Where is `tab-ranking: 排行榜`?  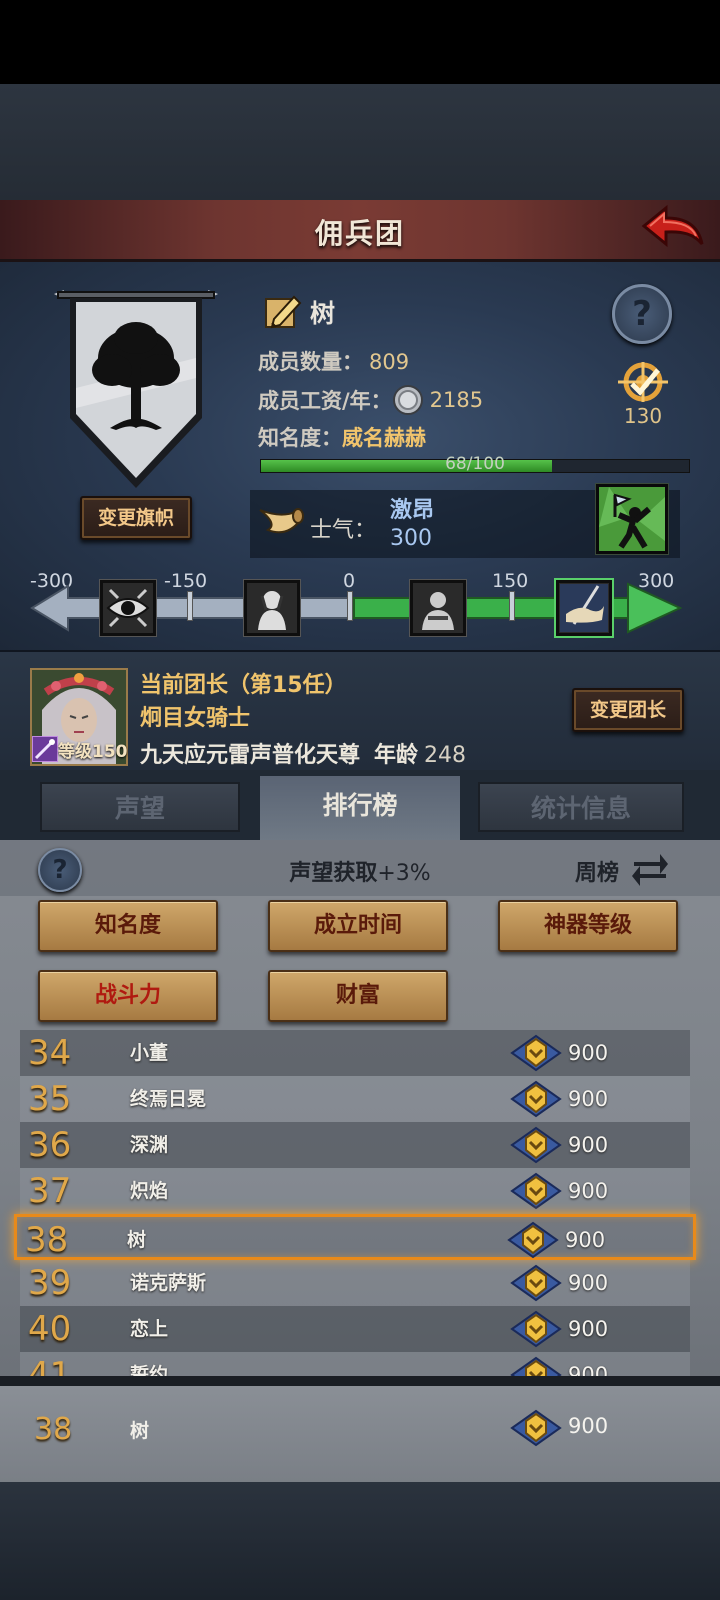
tab-ranking: 排行榜 is located at coordinates (360, 808).